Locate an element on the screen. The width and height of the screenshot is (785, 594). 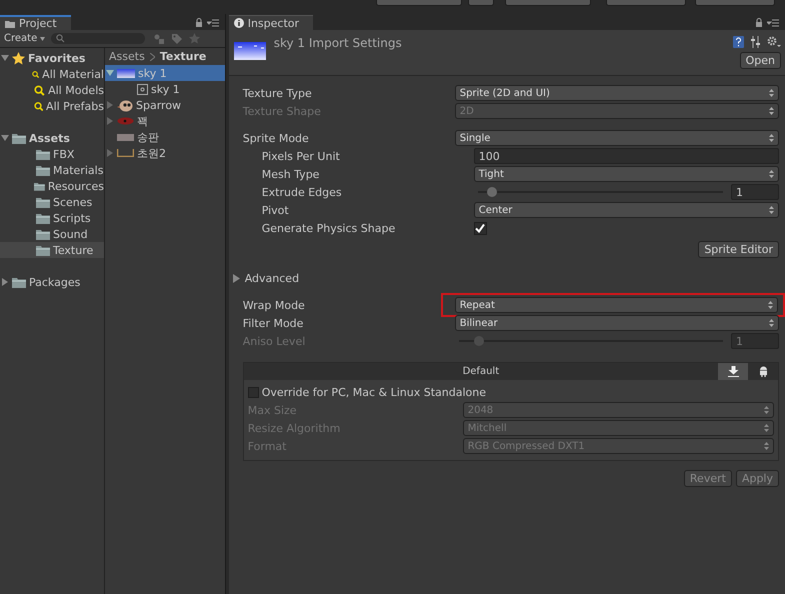
property-label: Sprite Mode is located at coordinates (276, 138).